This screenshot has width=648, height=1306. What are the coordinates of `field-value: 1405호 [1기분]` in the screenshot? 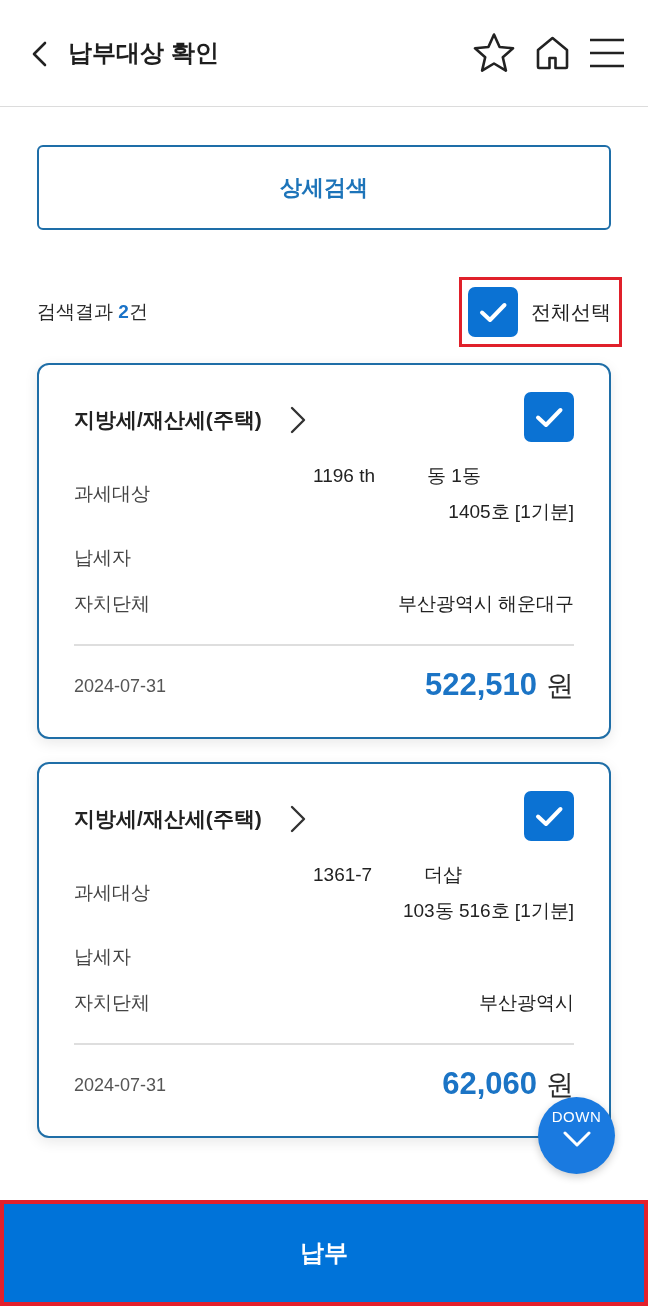 It's located at (511, 512).